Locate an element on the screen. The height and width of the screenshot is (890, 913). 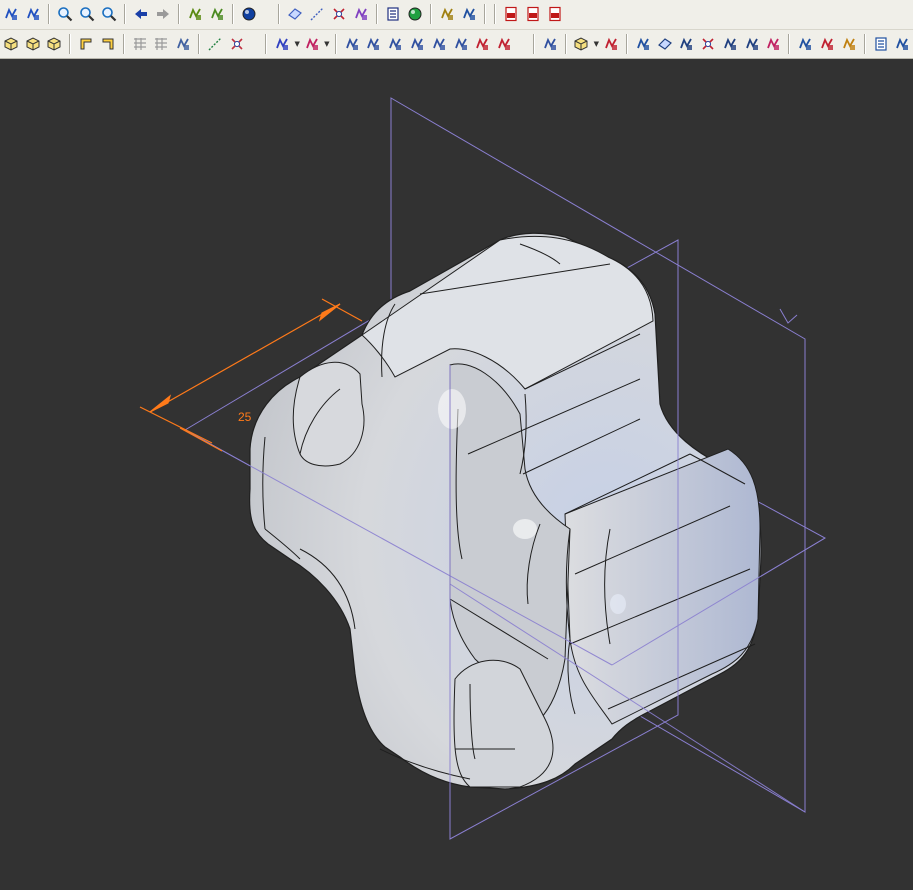
box-top-button is located at coordinates (55, 44).